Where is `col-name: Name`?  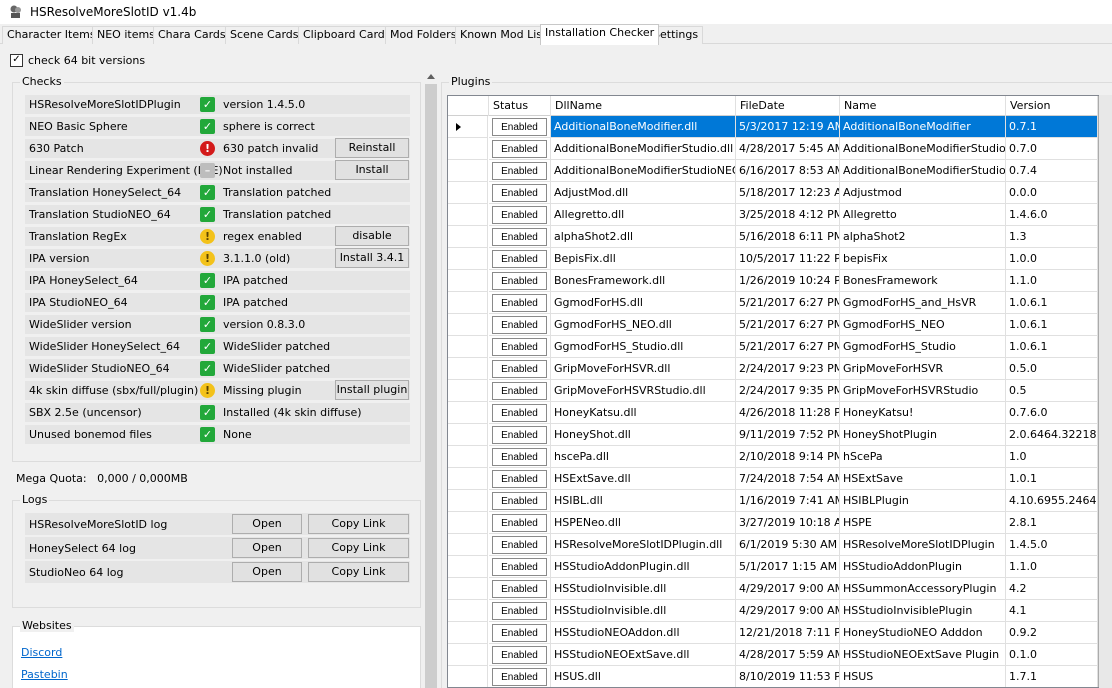
col-name: Name is located at coordinates (923, 106).